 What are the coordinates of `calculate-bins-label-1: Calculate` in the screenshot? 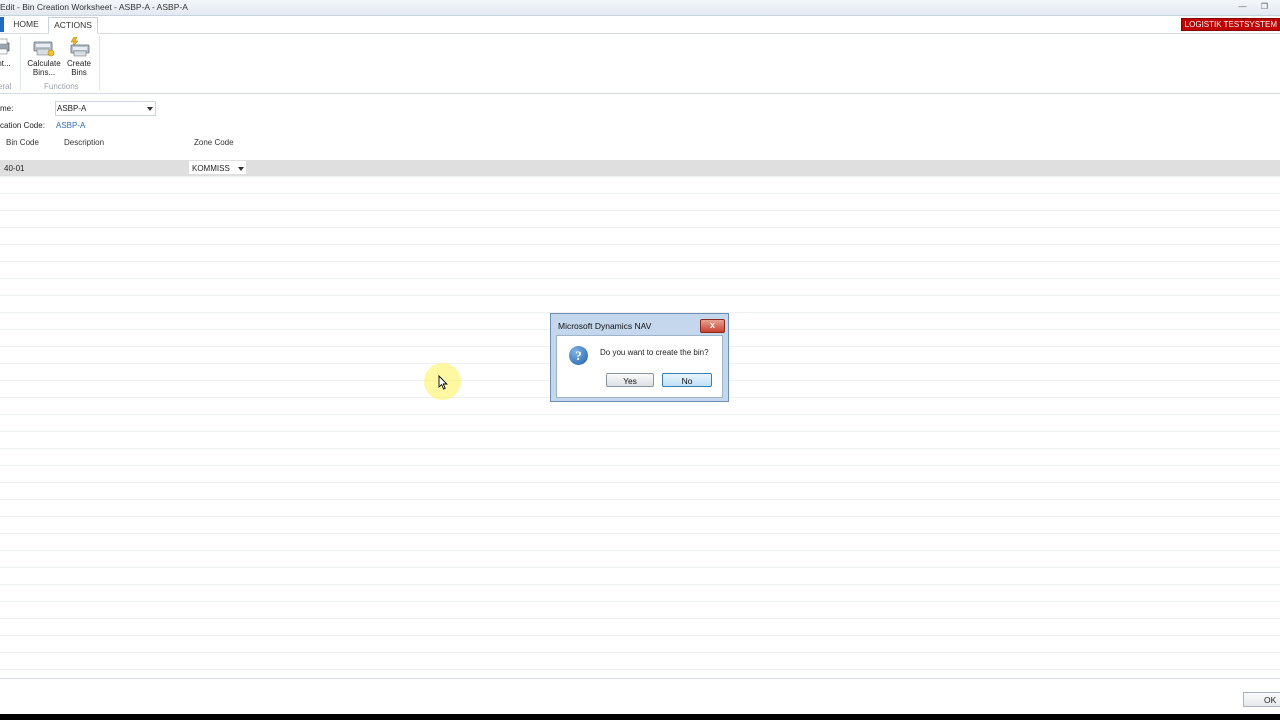 It's located at (44, 63).